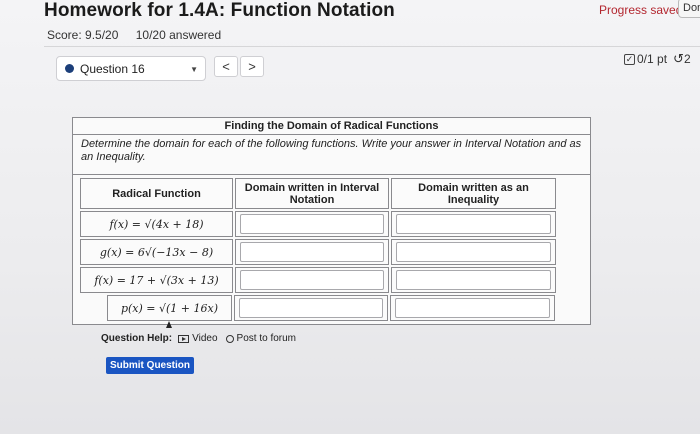 The width and height of the screenshot is (700, 434). I want to click on table-row: p(x) = √(1 + 16x), so click(332, 308).